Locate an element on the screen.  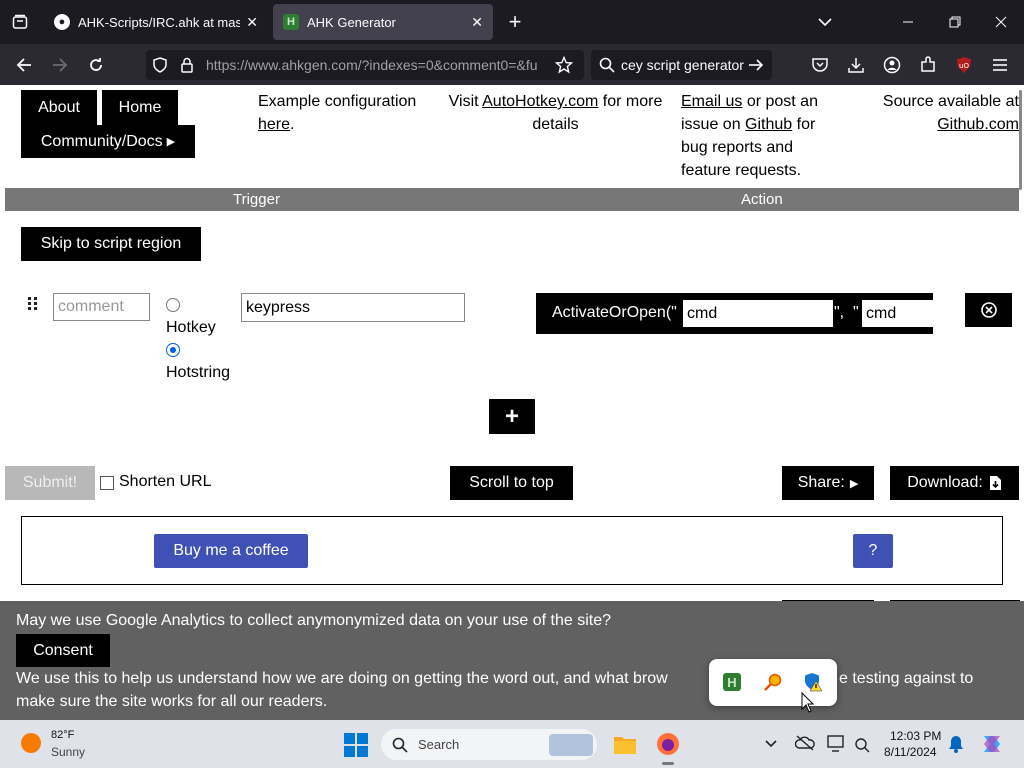
windows-taskbar: 82°F Sunny Search 12:03 PM 8/11/2024 is located at coordinates (512, 744).